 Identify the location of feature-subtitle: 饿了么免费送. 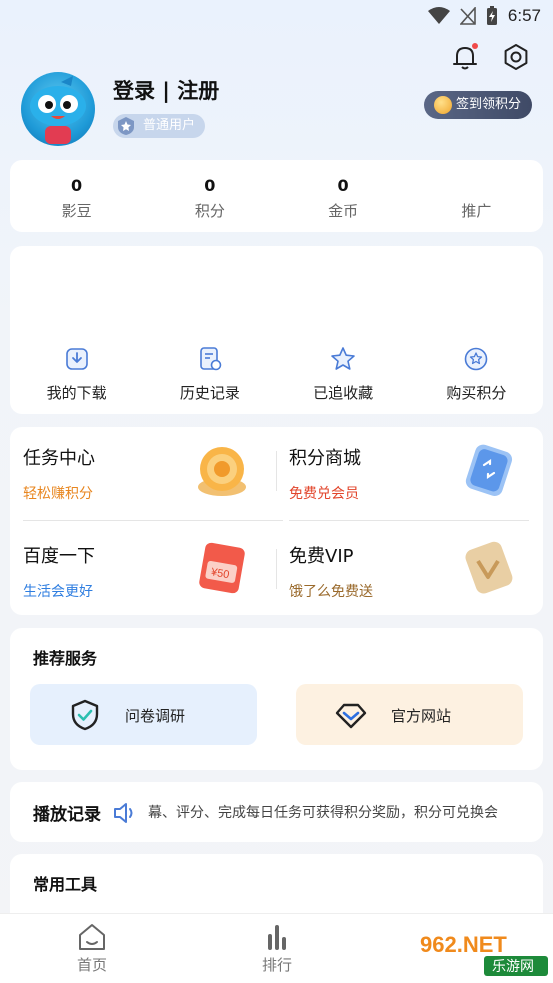
(331, 592).